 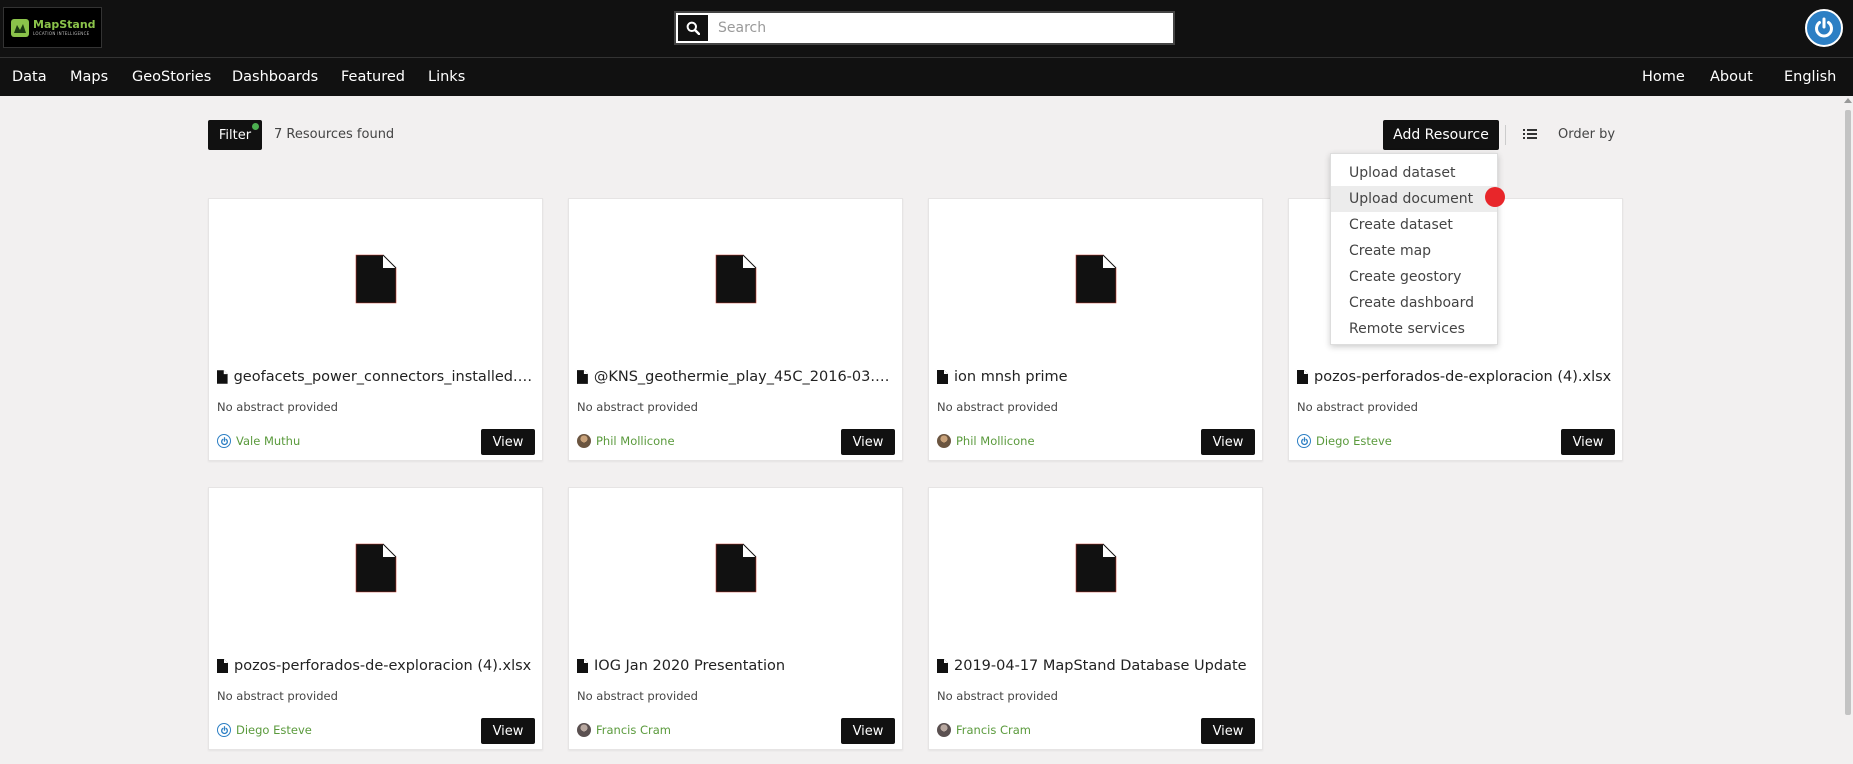 I want to click on card-title: IOG Jan 2020 Presentation, so click(x=736, y=666).